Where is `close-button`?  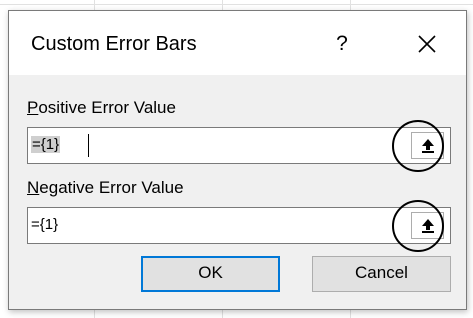
close-button is located at coordinates (427, 44).